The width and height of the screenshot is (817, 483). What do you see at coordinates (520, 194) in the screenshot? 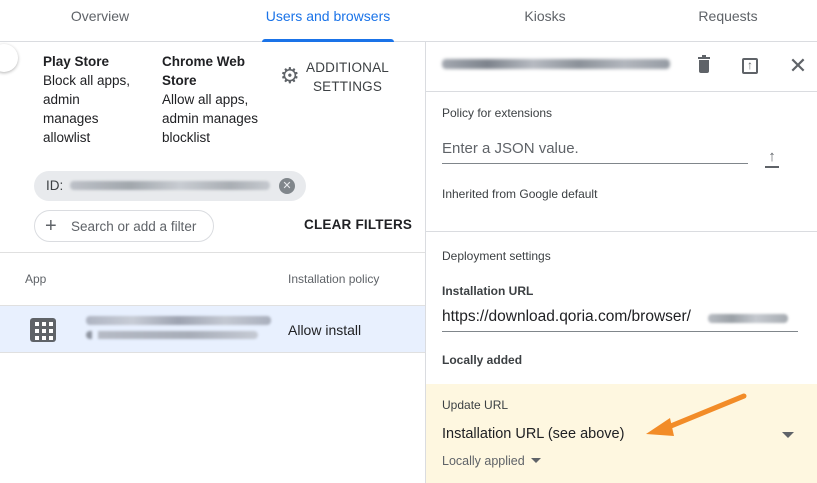
I see `inherited-label: Inherited from Google default` at bounding box center [520, 194].